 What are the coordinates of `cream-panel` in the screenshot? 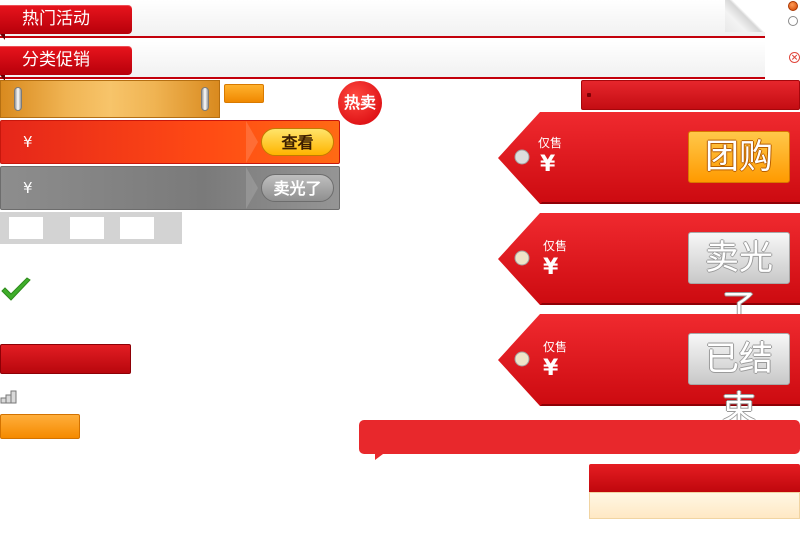 It's located at (694, 505).